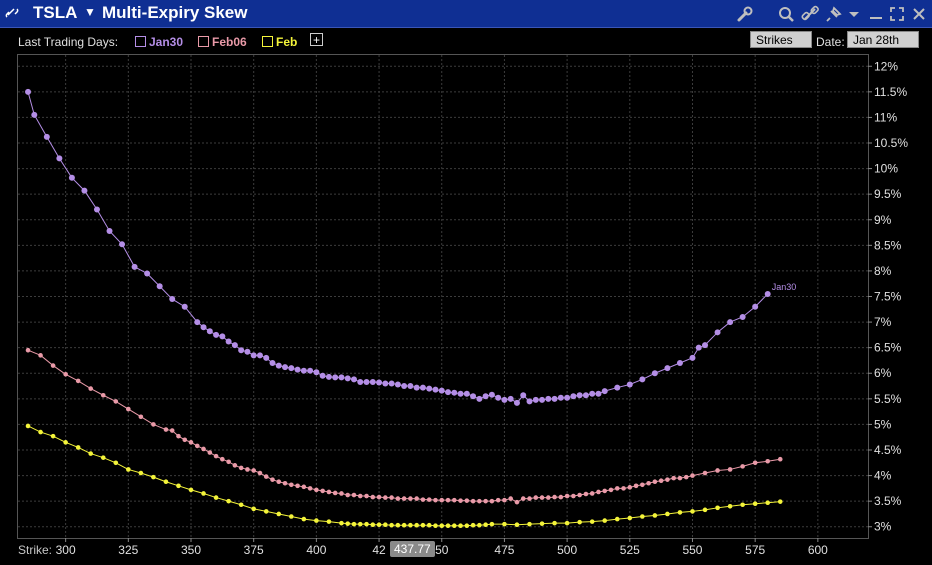 The height and width of the screenshot is (565, 932). I want to click on y-tick-label: 8.5%, so click(888, 245).